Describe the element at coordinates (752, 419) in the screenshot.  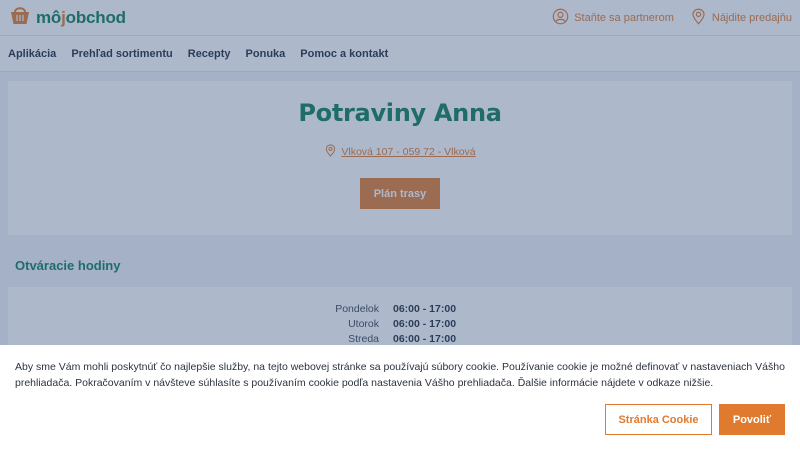
I see `cookie-accept-button: Povoliť` at that location.